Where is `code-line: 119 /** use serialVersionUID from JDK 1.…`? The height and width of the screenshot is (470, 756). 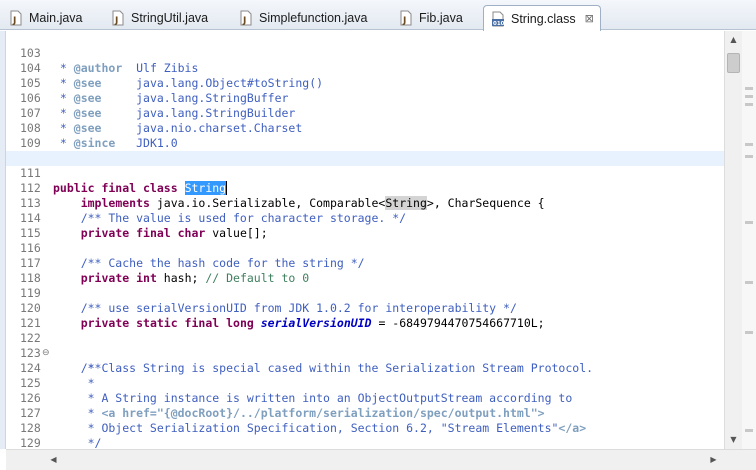
code-line: 119 /** use serialVersionUID from JDK 1.… is located at coordinates (365, 293).